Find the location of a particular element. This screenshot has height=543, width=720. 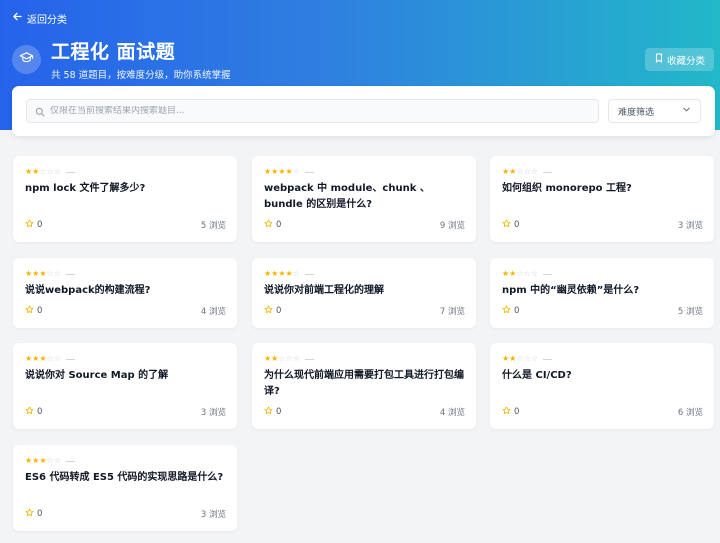

question-card: ★ ★ ★ ☆ ☆ ES6 代码转成 ES5 代码的实现思路是什么? 0 3 浏览 is located at coordinates (125, 488).